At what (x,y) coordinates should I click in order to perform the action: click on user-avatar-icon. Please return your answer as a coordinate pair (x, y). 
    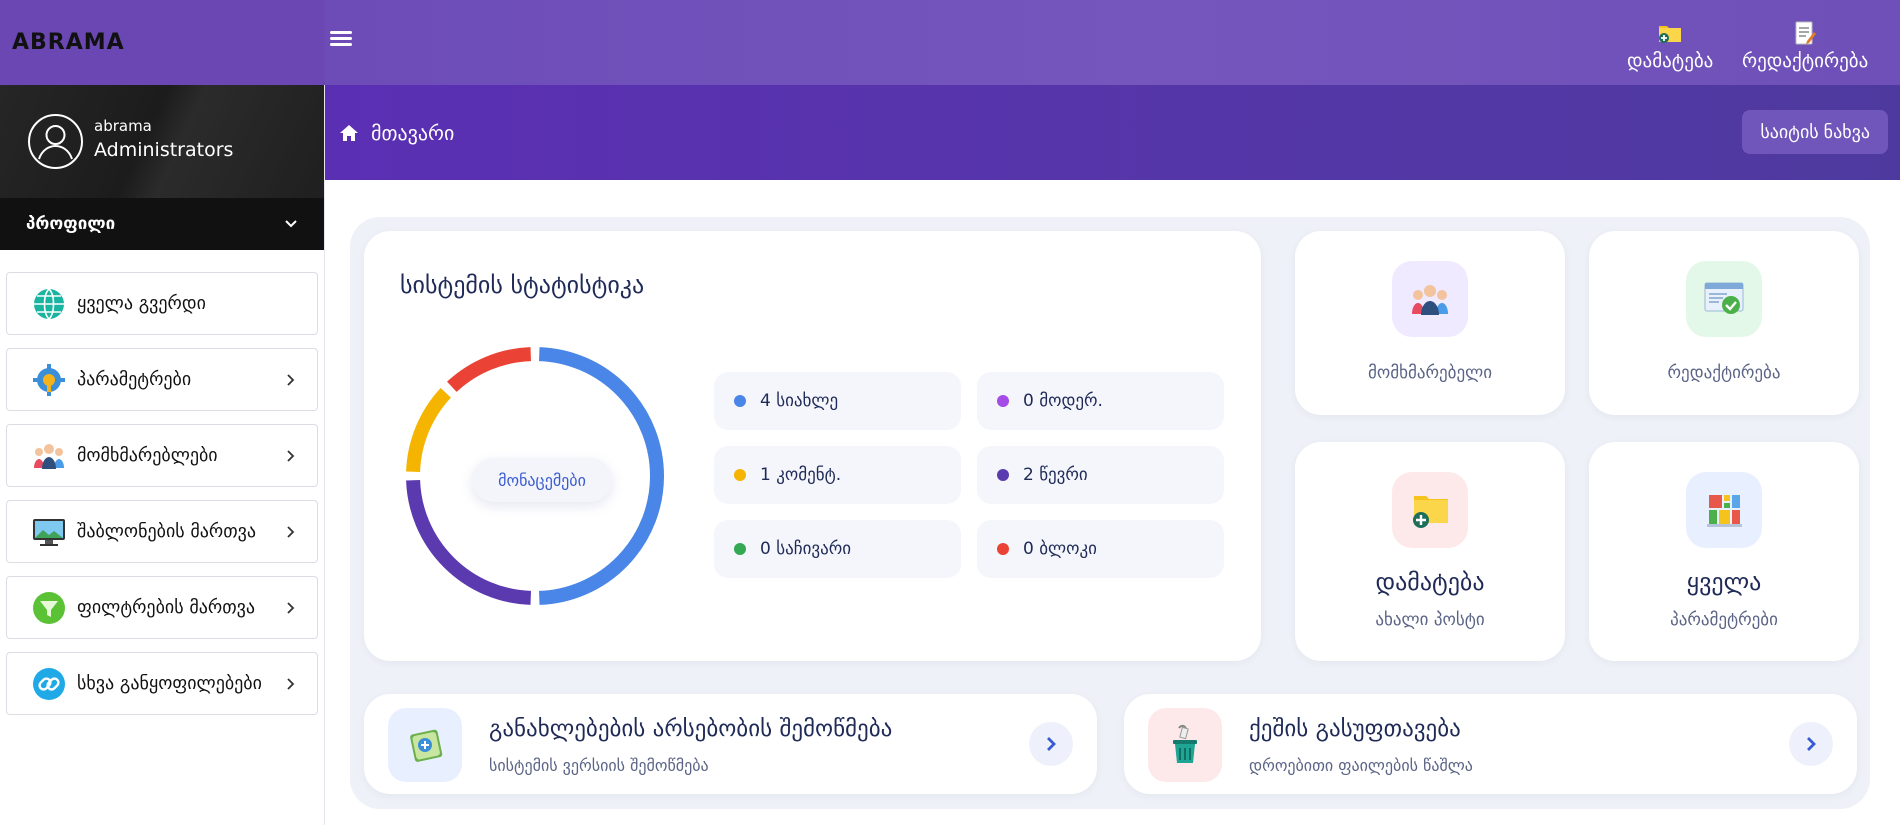
    Looking at the image, I should click on (55, 142).